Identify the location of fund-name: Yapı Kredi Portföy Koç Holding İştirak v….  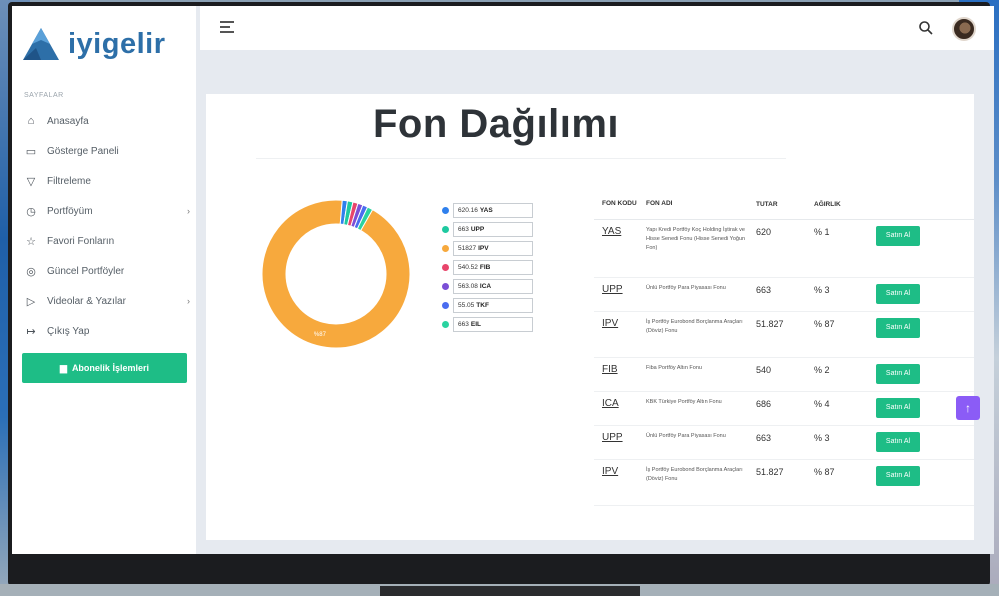
(696, 239).